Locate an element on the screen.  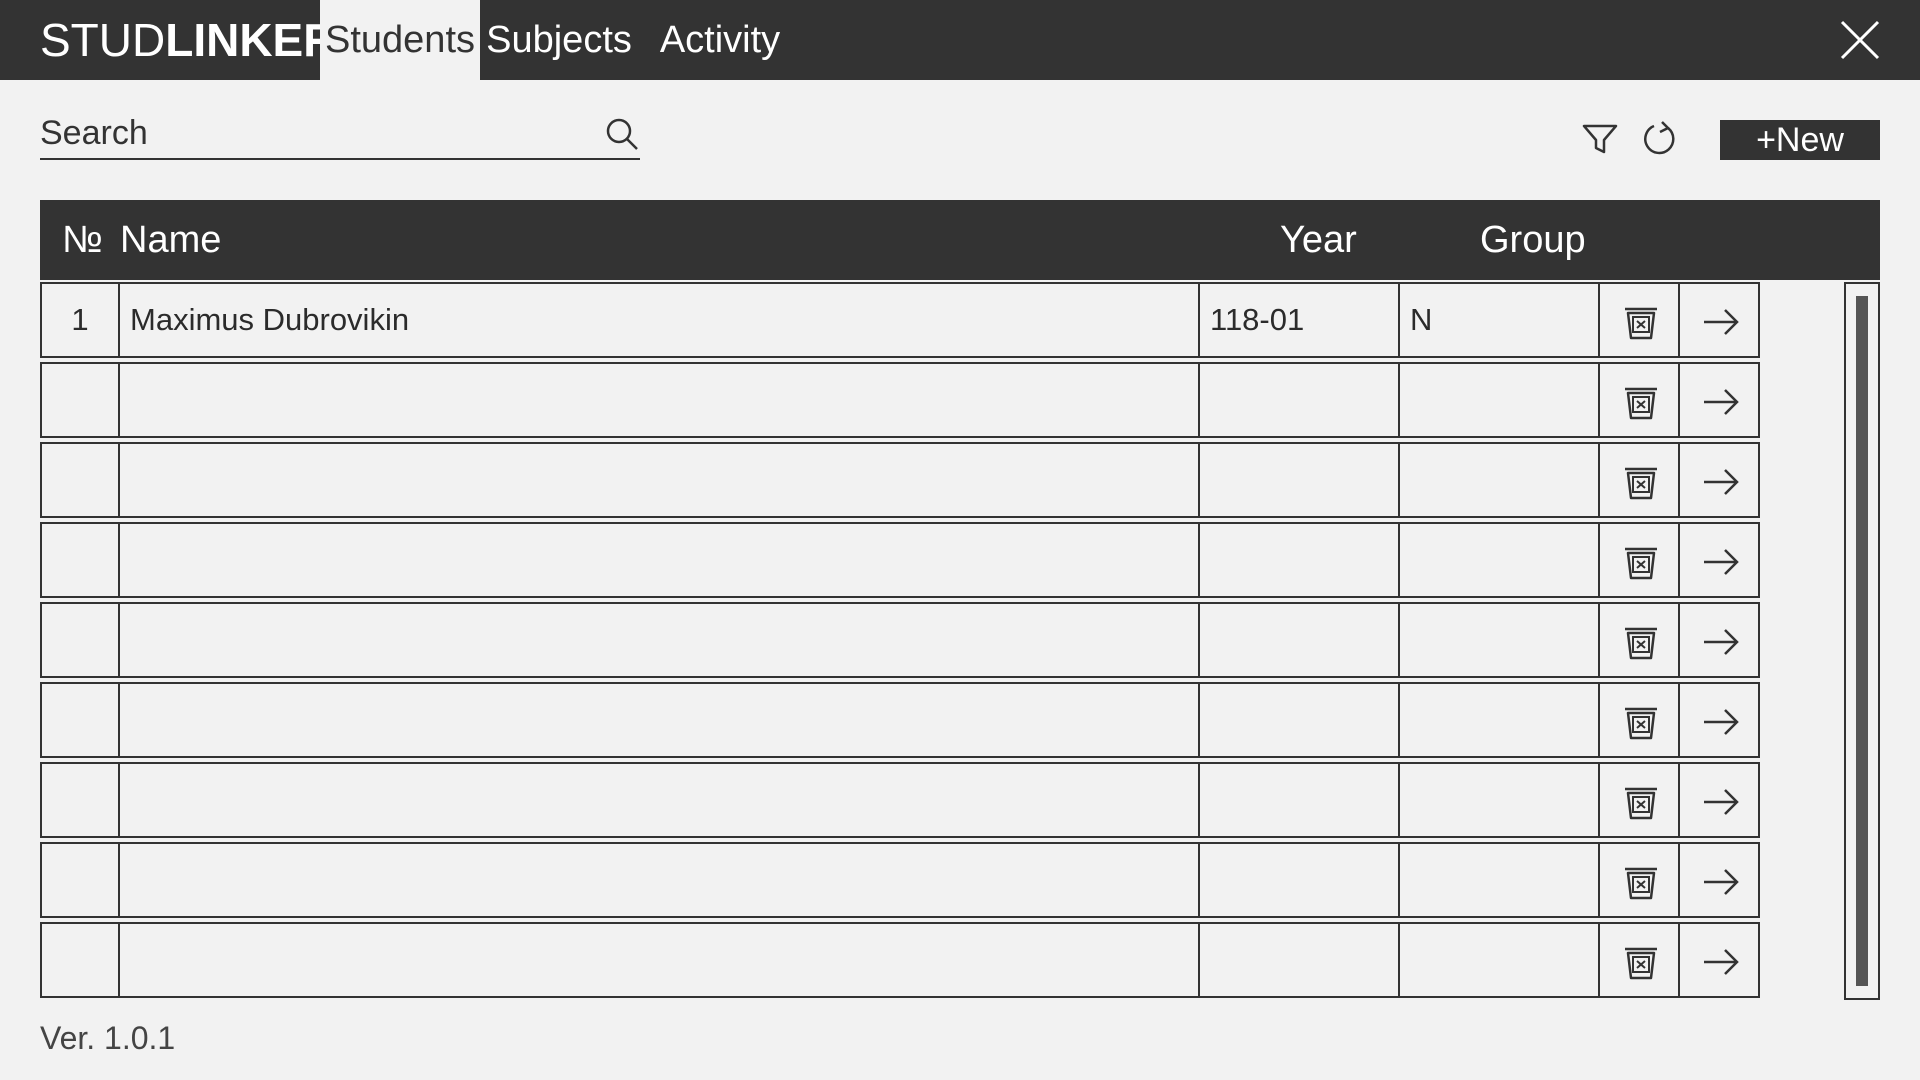
column-header-year: Year is located at coordinates (1318, 240).